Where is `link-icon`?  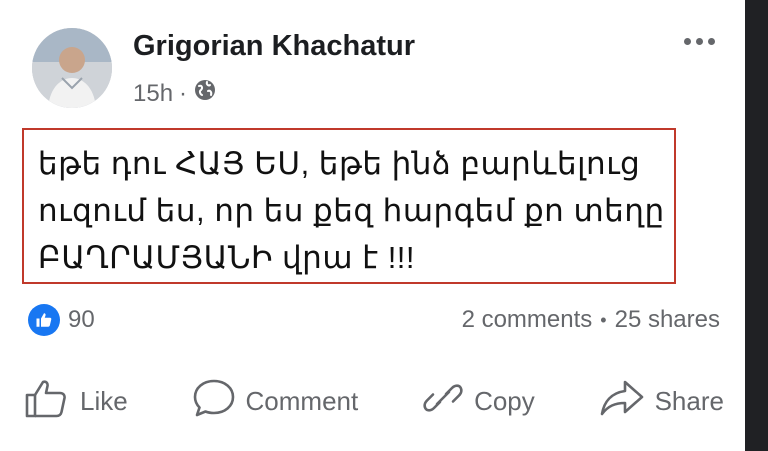 link-icon is located at coordinates (443, 401).